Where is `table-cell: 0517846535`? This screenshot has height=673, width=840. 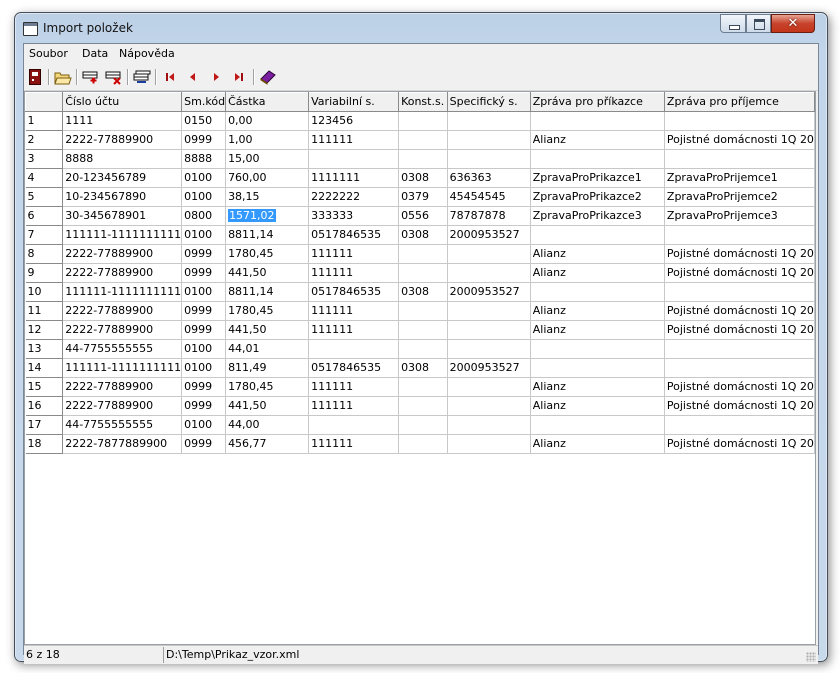 table-cell: 0517846535 is located at coordinates (354, 292).